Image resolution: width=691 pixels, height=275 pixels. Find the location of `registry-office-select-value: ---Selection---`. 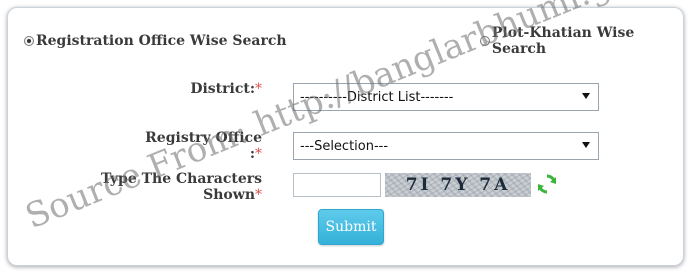

registry-office-select-value: ---Selection--- is located at coordinates (344, 146).